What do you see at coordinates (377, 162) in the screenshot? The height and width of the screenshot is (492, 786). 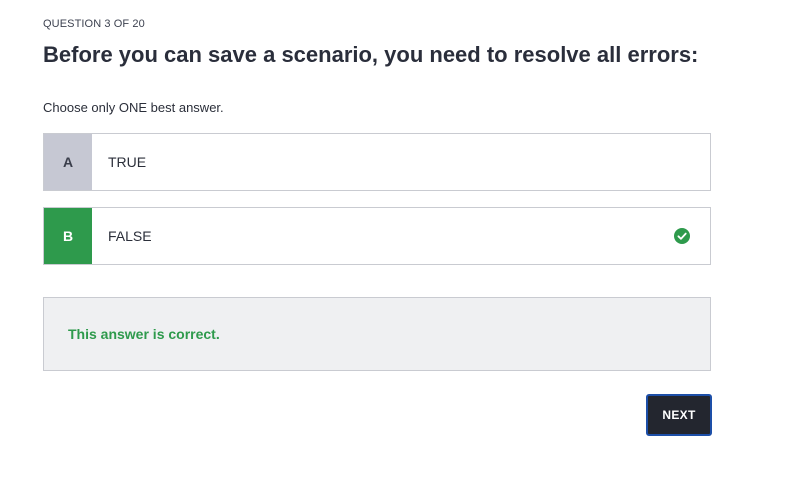 I see `answer-option-a: A TRUE` at bounding box center [377, 162].